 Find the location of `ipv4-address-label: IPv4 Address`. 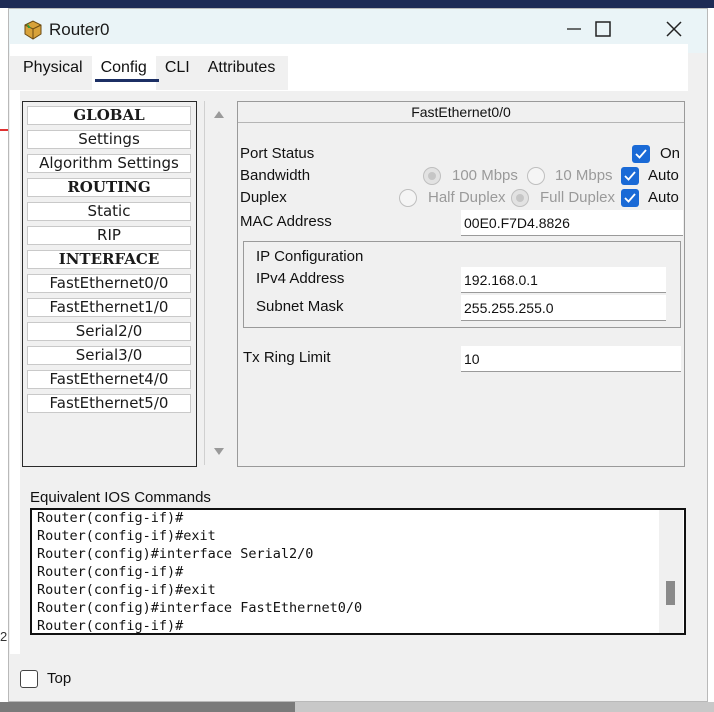

ipv4-address-label: IPv4 Address is located at coordinates (300, 278).